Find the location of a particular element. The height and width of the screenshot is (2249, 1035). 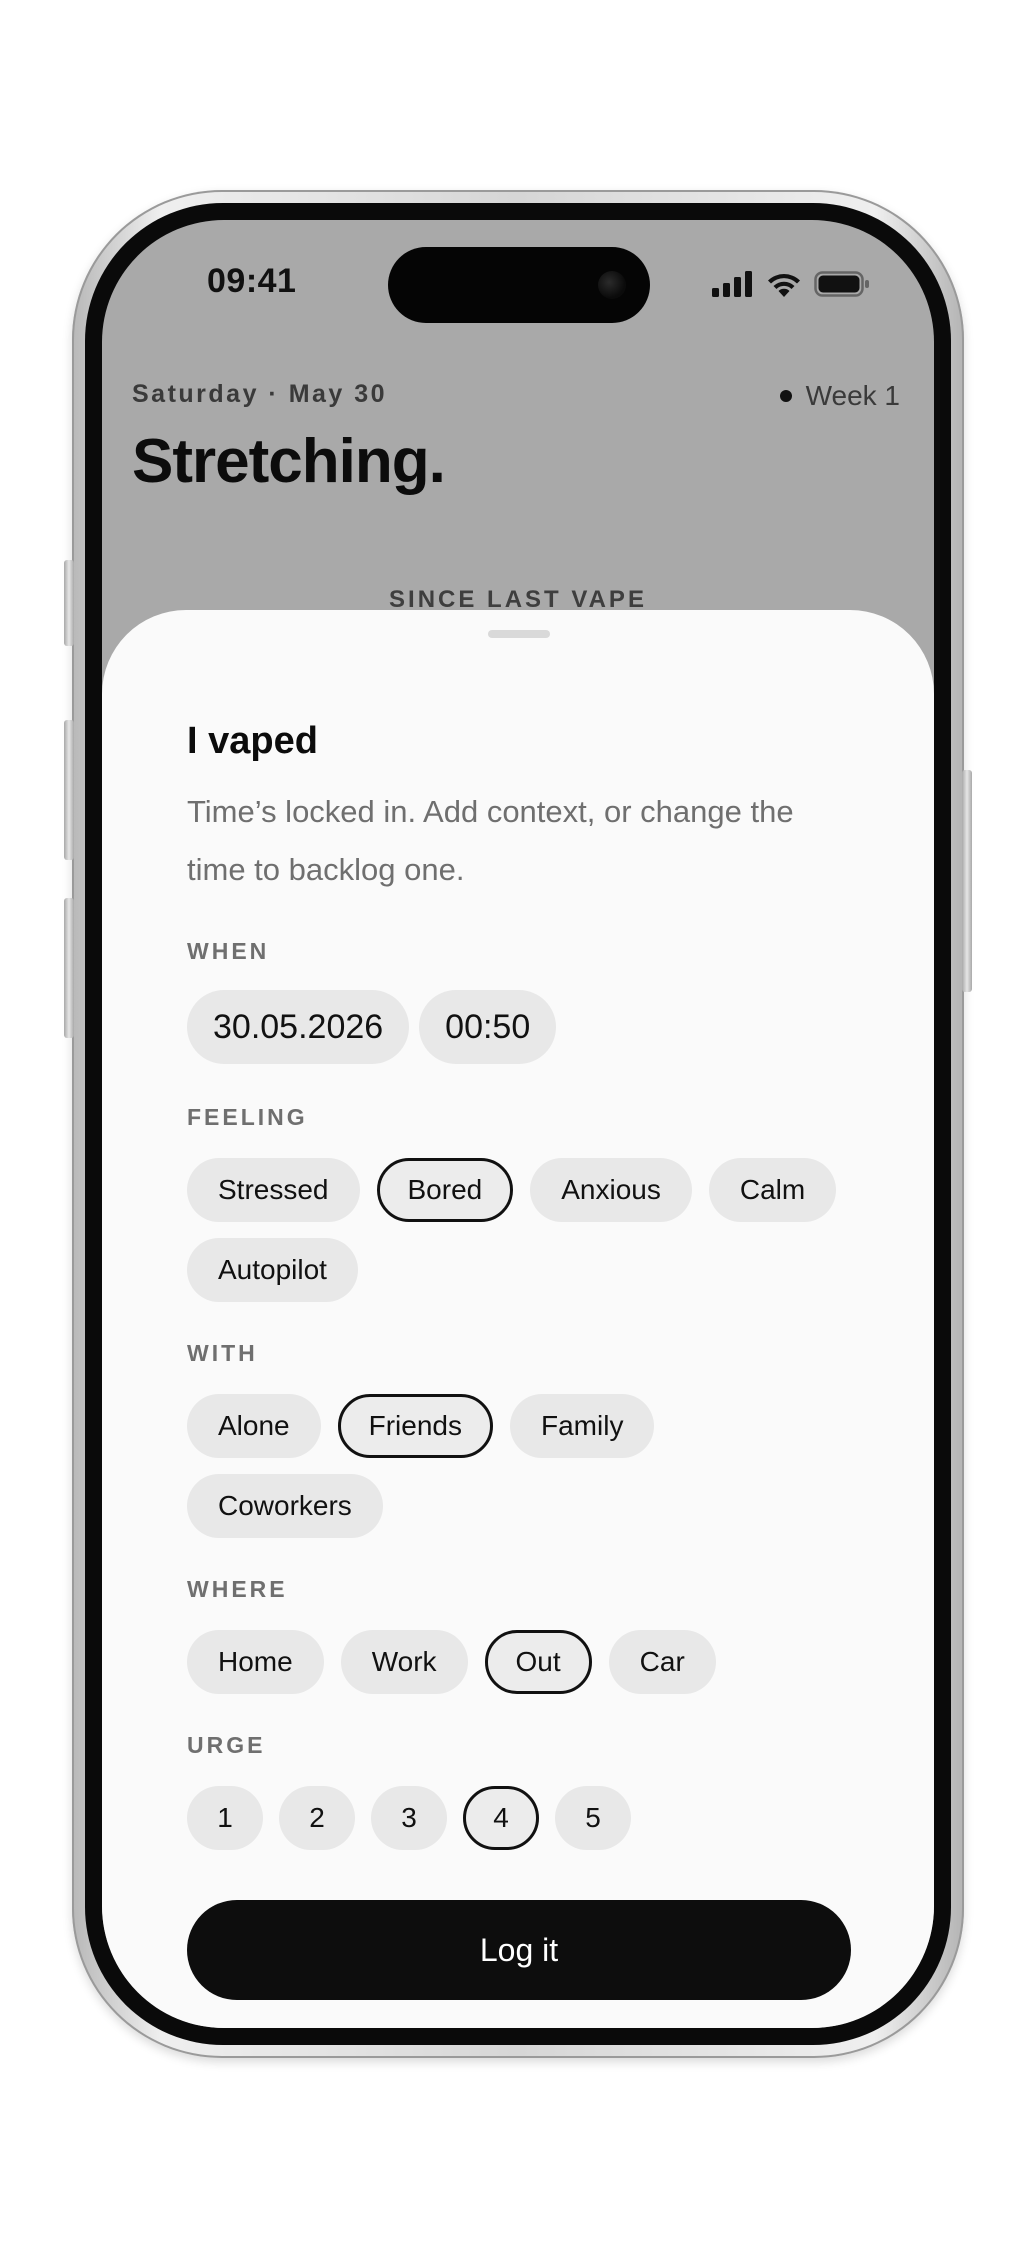

feeling-row: Stressed Bored Anxious Calm is located at coordinates (512, 1190).